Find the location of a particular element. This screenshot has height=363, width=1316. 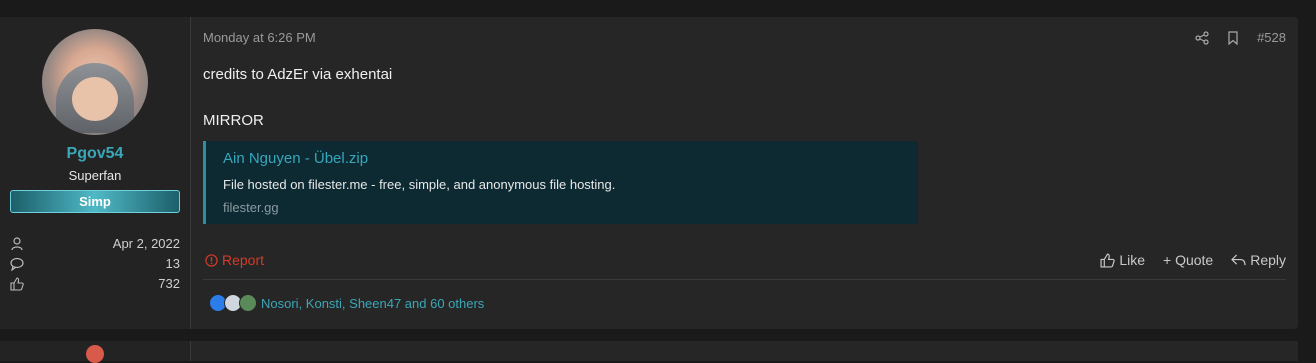

user-title: Superfan is located at coordinates (95, 175).